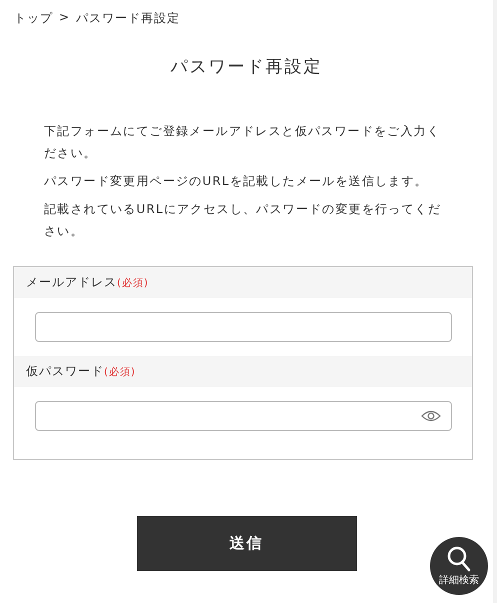 The height and width of the screenshot is (603, 497). I want to click on page-title: パスワード再設定, so click(247, 67).